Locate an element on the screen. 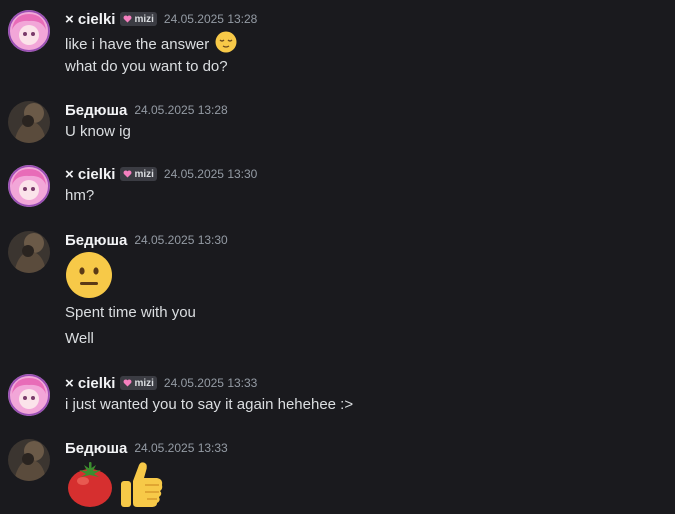 This screenshot has width=675, height=514. message-text: Well is located at coordinates (79, 338).